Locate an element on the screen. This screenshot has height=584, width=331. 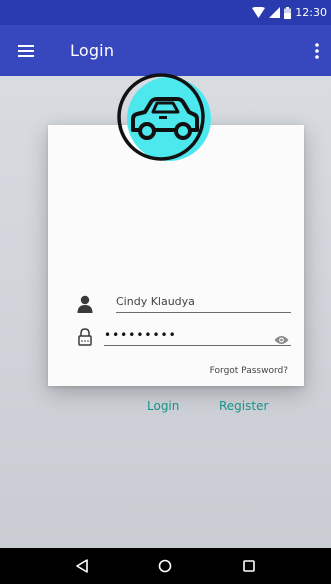
eye-icon is located at coordinates (281, 337).